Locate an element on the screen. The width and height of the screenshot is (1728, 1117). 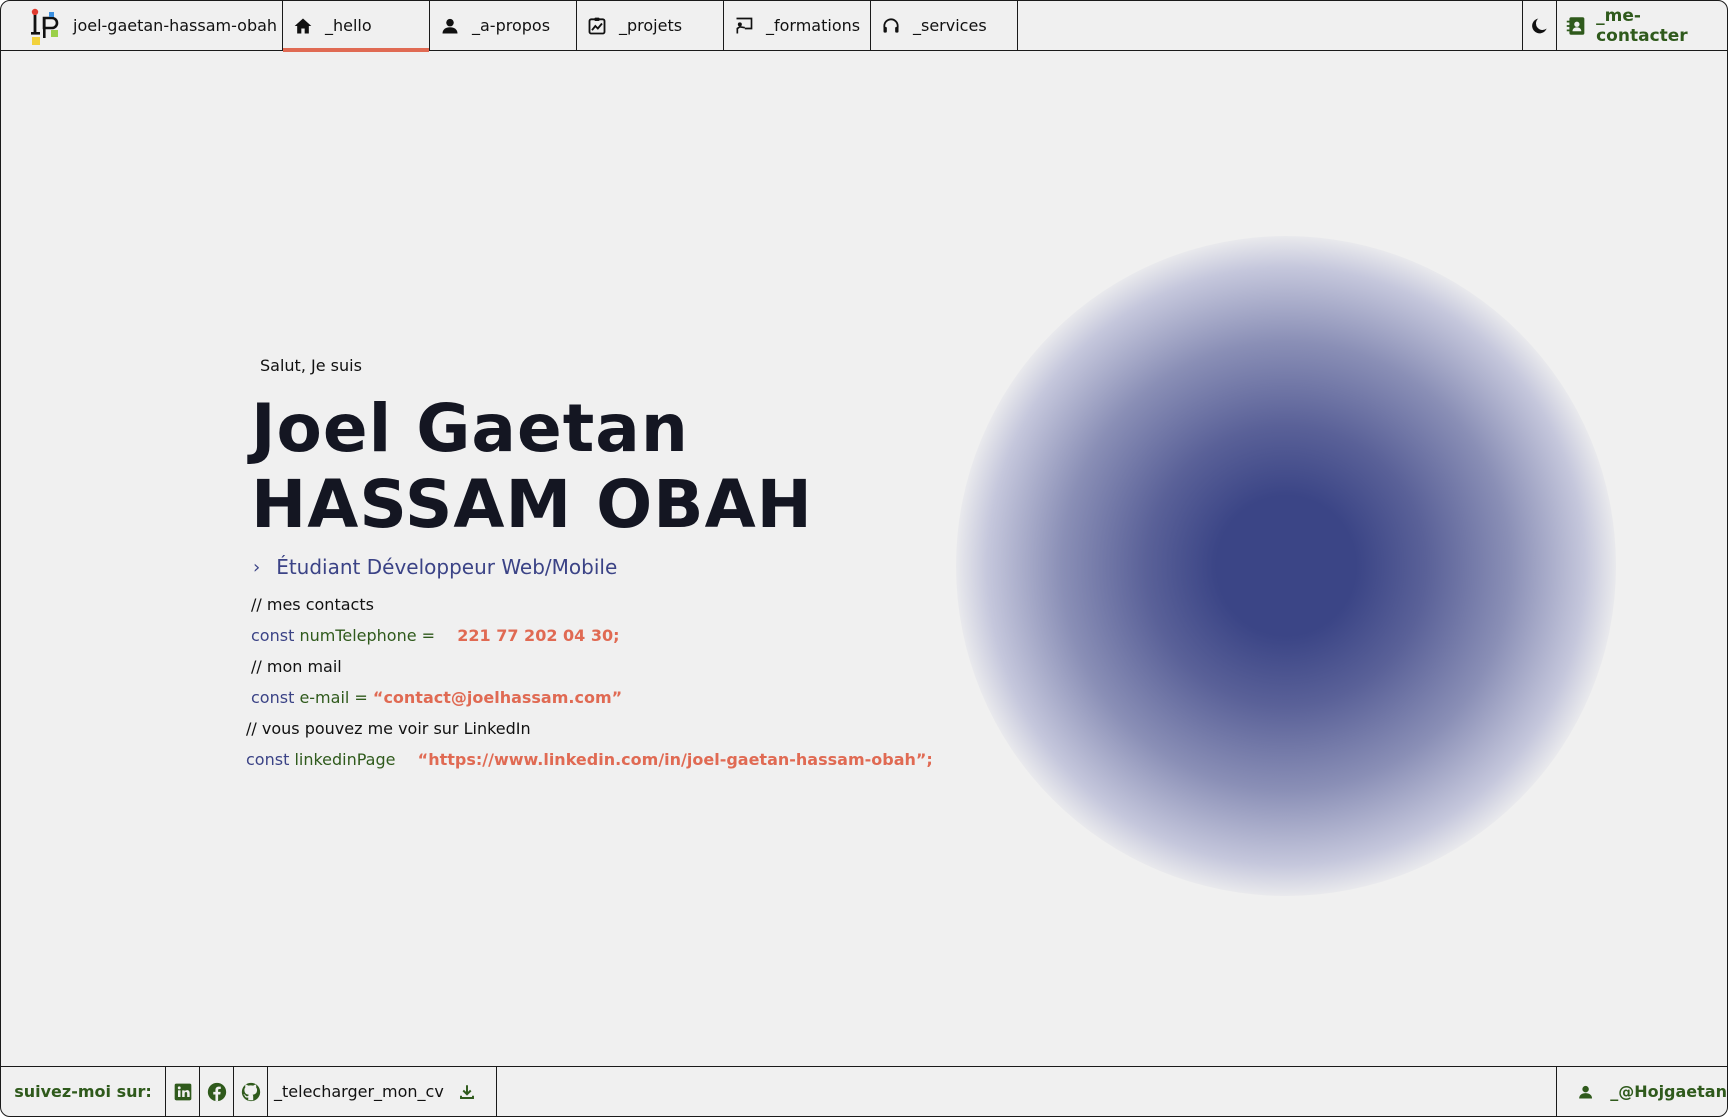
download-icon is located at coordinates (466, 1091).